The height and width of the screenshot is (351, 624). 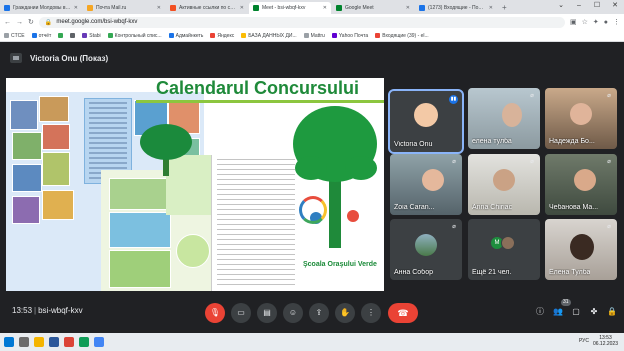 What do you see at coordinates (267, 313) in the screenshot?
I see `captions-button: ▤` at bounding box center [267, 313].